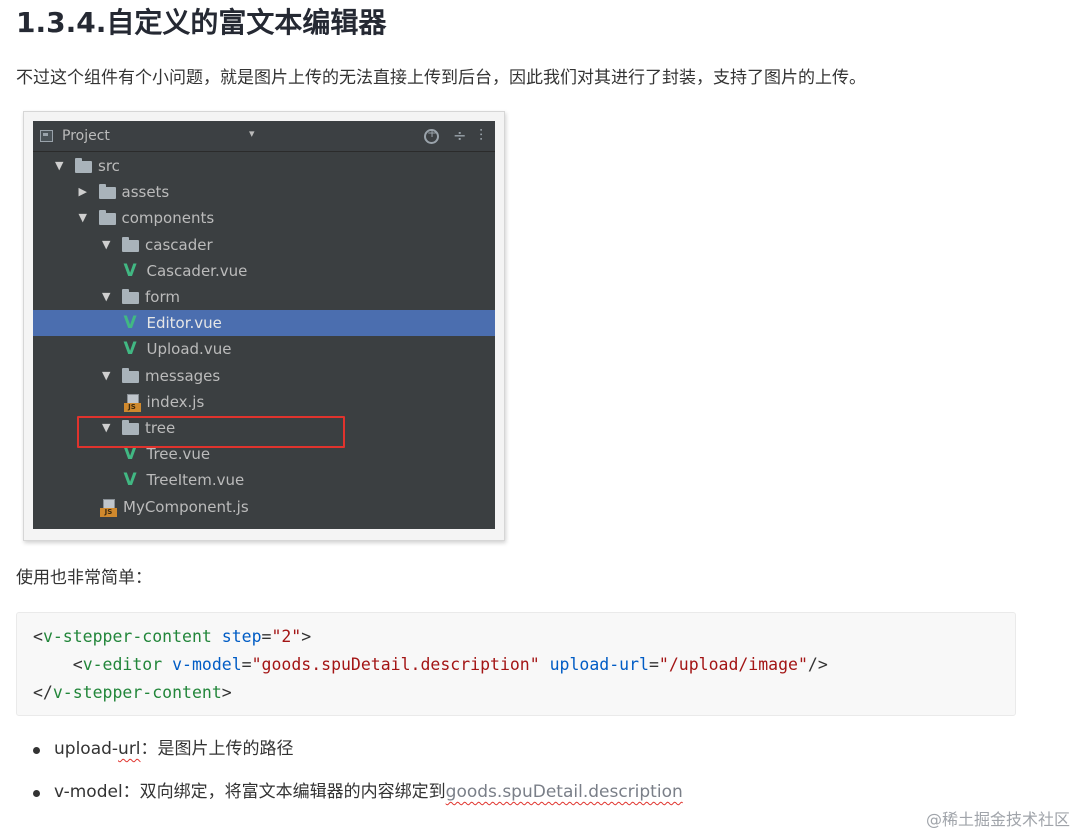 Image resolution: width=1092 pixels, height=836 pixels. Describe the element at coordinates (202, 664) in the screenshot. I see `code-attr: v-model` at that location.